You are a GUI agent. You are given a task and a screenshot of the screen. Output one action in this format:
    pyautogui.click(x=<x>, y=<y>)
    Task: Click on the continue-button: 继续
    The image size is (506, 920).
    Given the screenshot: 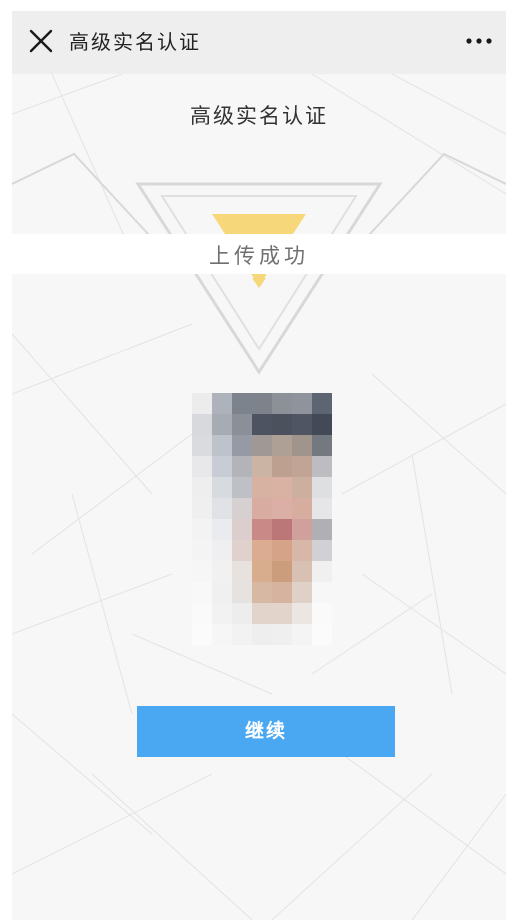 What is the action you would take?
    pyautogui.click(x=266, y=731)
    